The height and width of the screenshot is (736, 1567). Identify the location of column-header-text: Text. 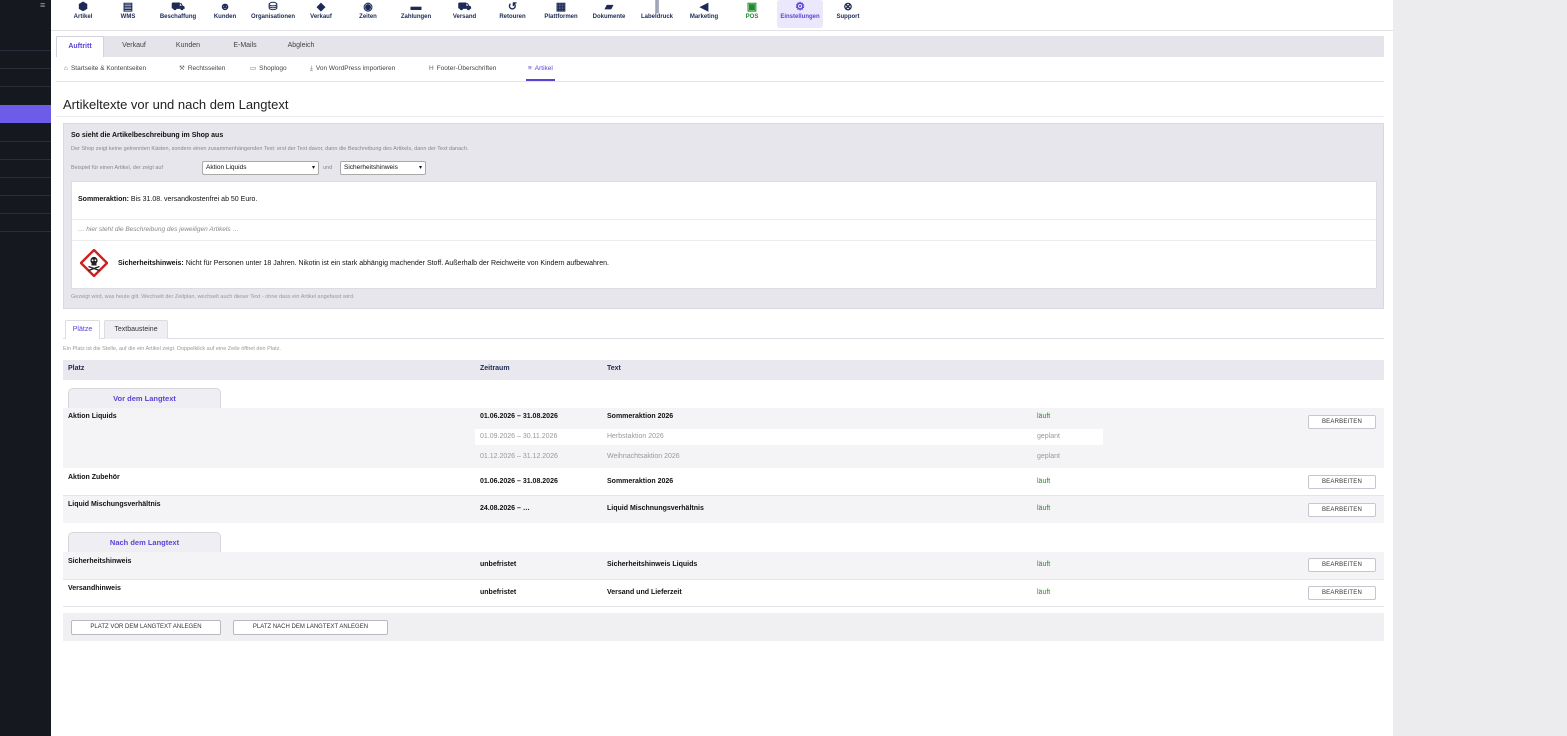
(614, 368).